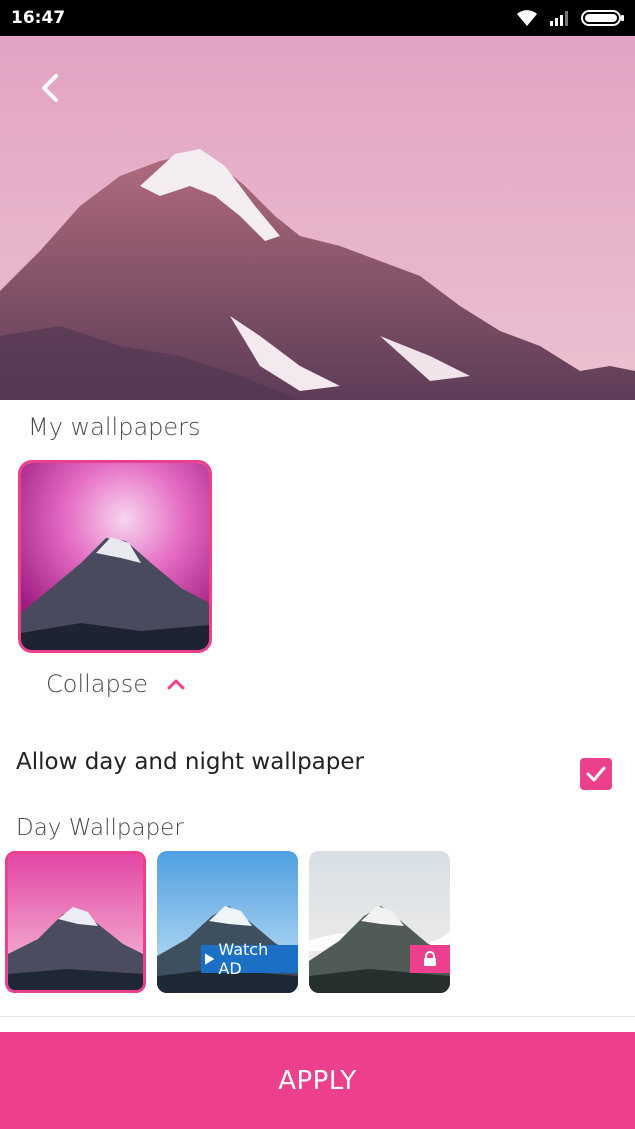  I want to click on status-bar: 16:47, so click(317, 18).